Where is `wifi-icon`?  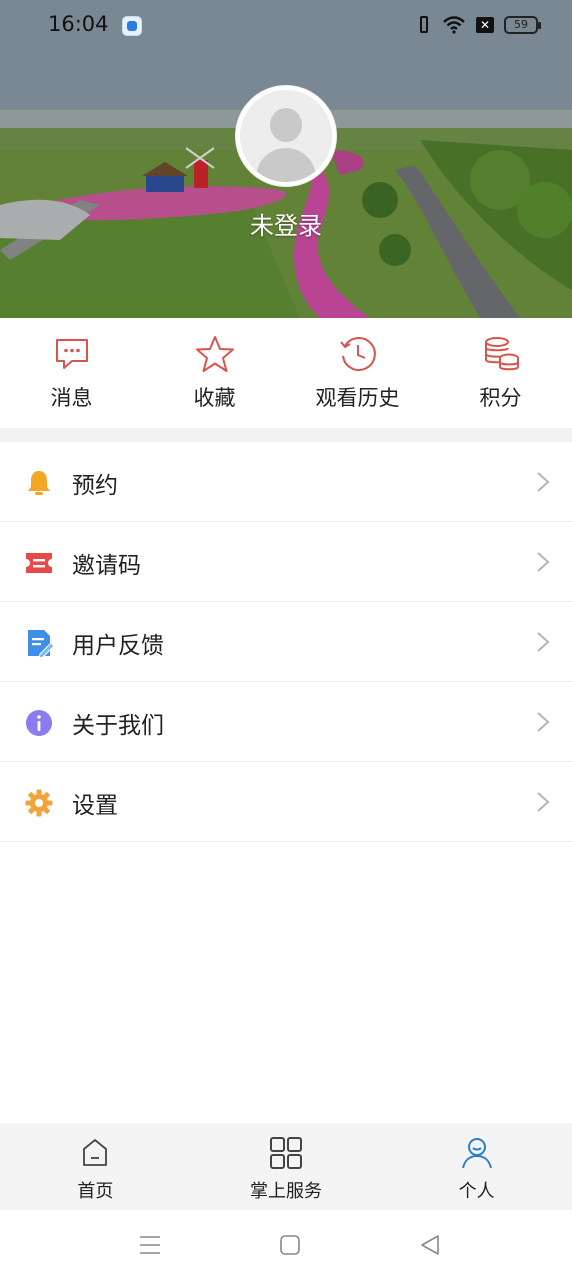 wifi-icon is located at coordinates (454, 25).